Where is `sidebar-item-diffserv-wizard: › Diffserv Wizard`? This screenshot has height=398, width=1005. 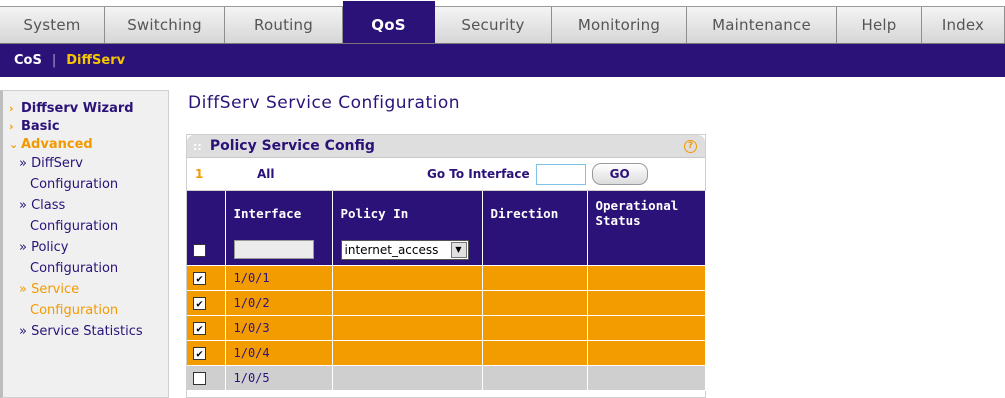
sidebar-item-diffserv-wizard: › Diffserv Wizard is located at coordinates (88, 108).